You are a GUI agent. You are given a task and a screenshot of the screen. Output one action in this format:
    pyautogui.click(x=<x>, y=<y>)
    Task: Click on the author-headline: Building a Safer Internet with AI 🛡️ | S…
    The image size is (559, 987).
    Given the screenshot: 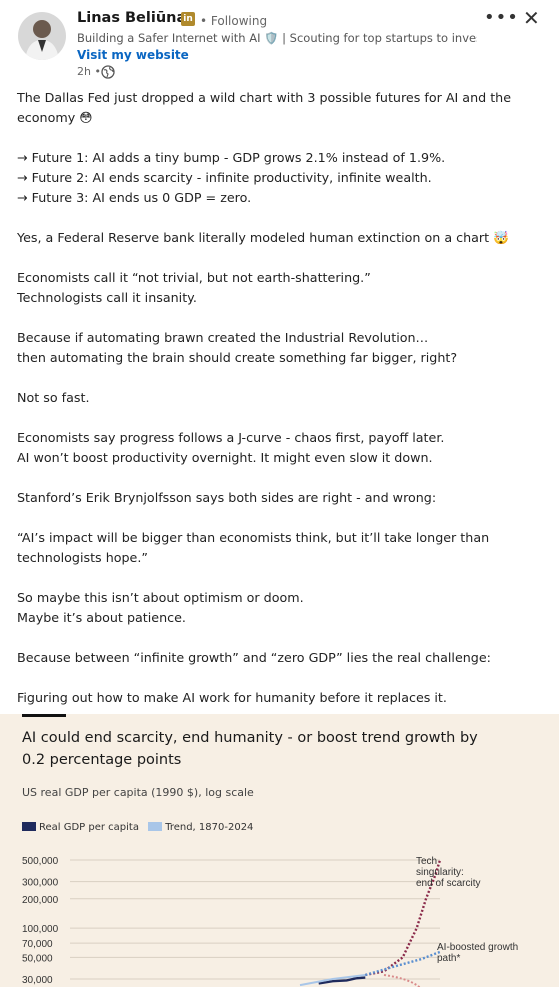 What is the action you would take?
    pyautogui.click(x=277, y=38)
    